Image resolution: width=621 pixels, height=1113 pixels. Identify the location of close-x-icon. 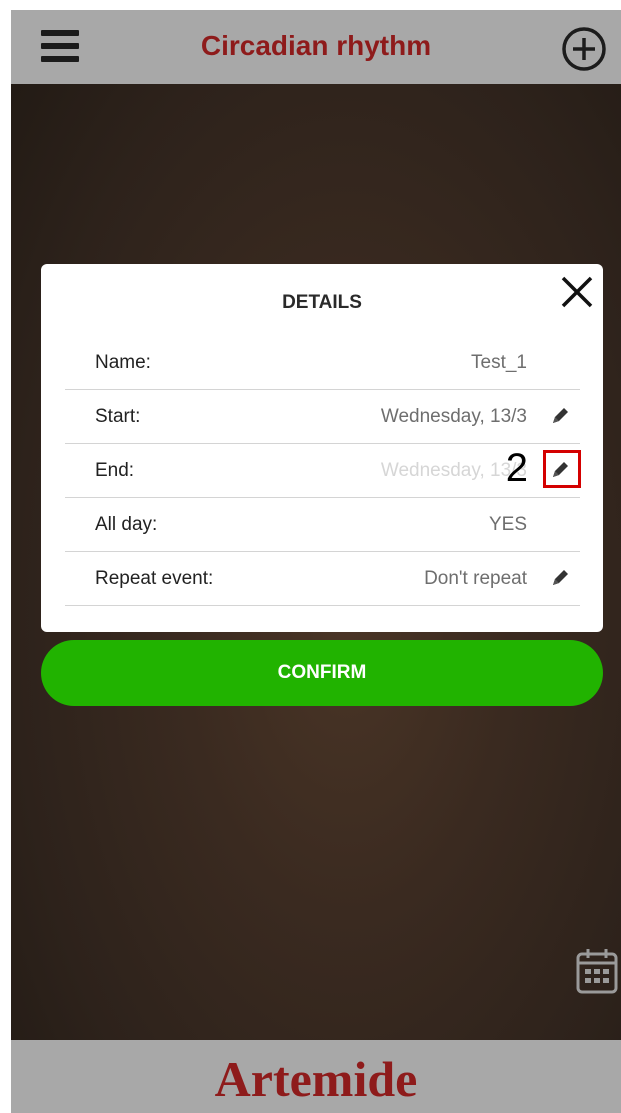
(577, 292).